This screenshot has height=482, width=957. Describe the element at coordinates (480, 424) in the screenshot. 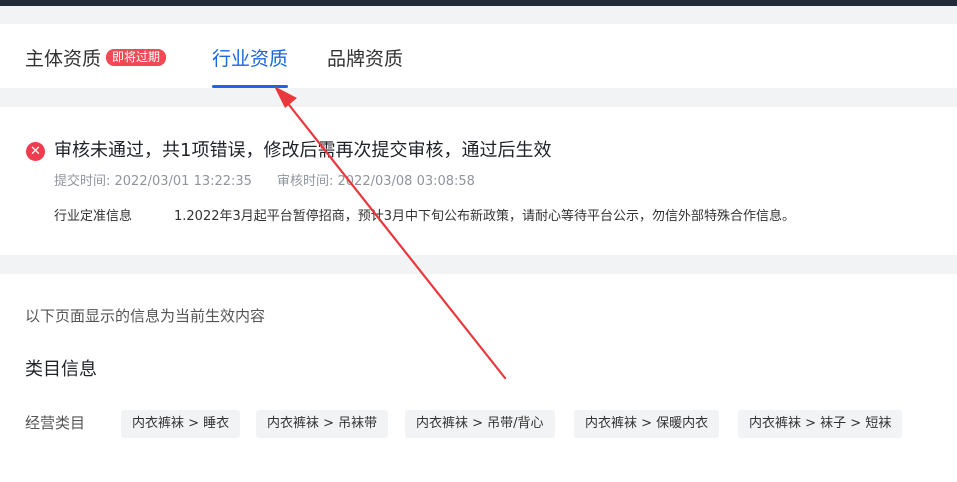

I see `category-chip: 内衣裤袜 > 吊带/背心` at that location.